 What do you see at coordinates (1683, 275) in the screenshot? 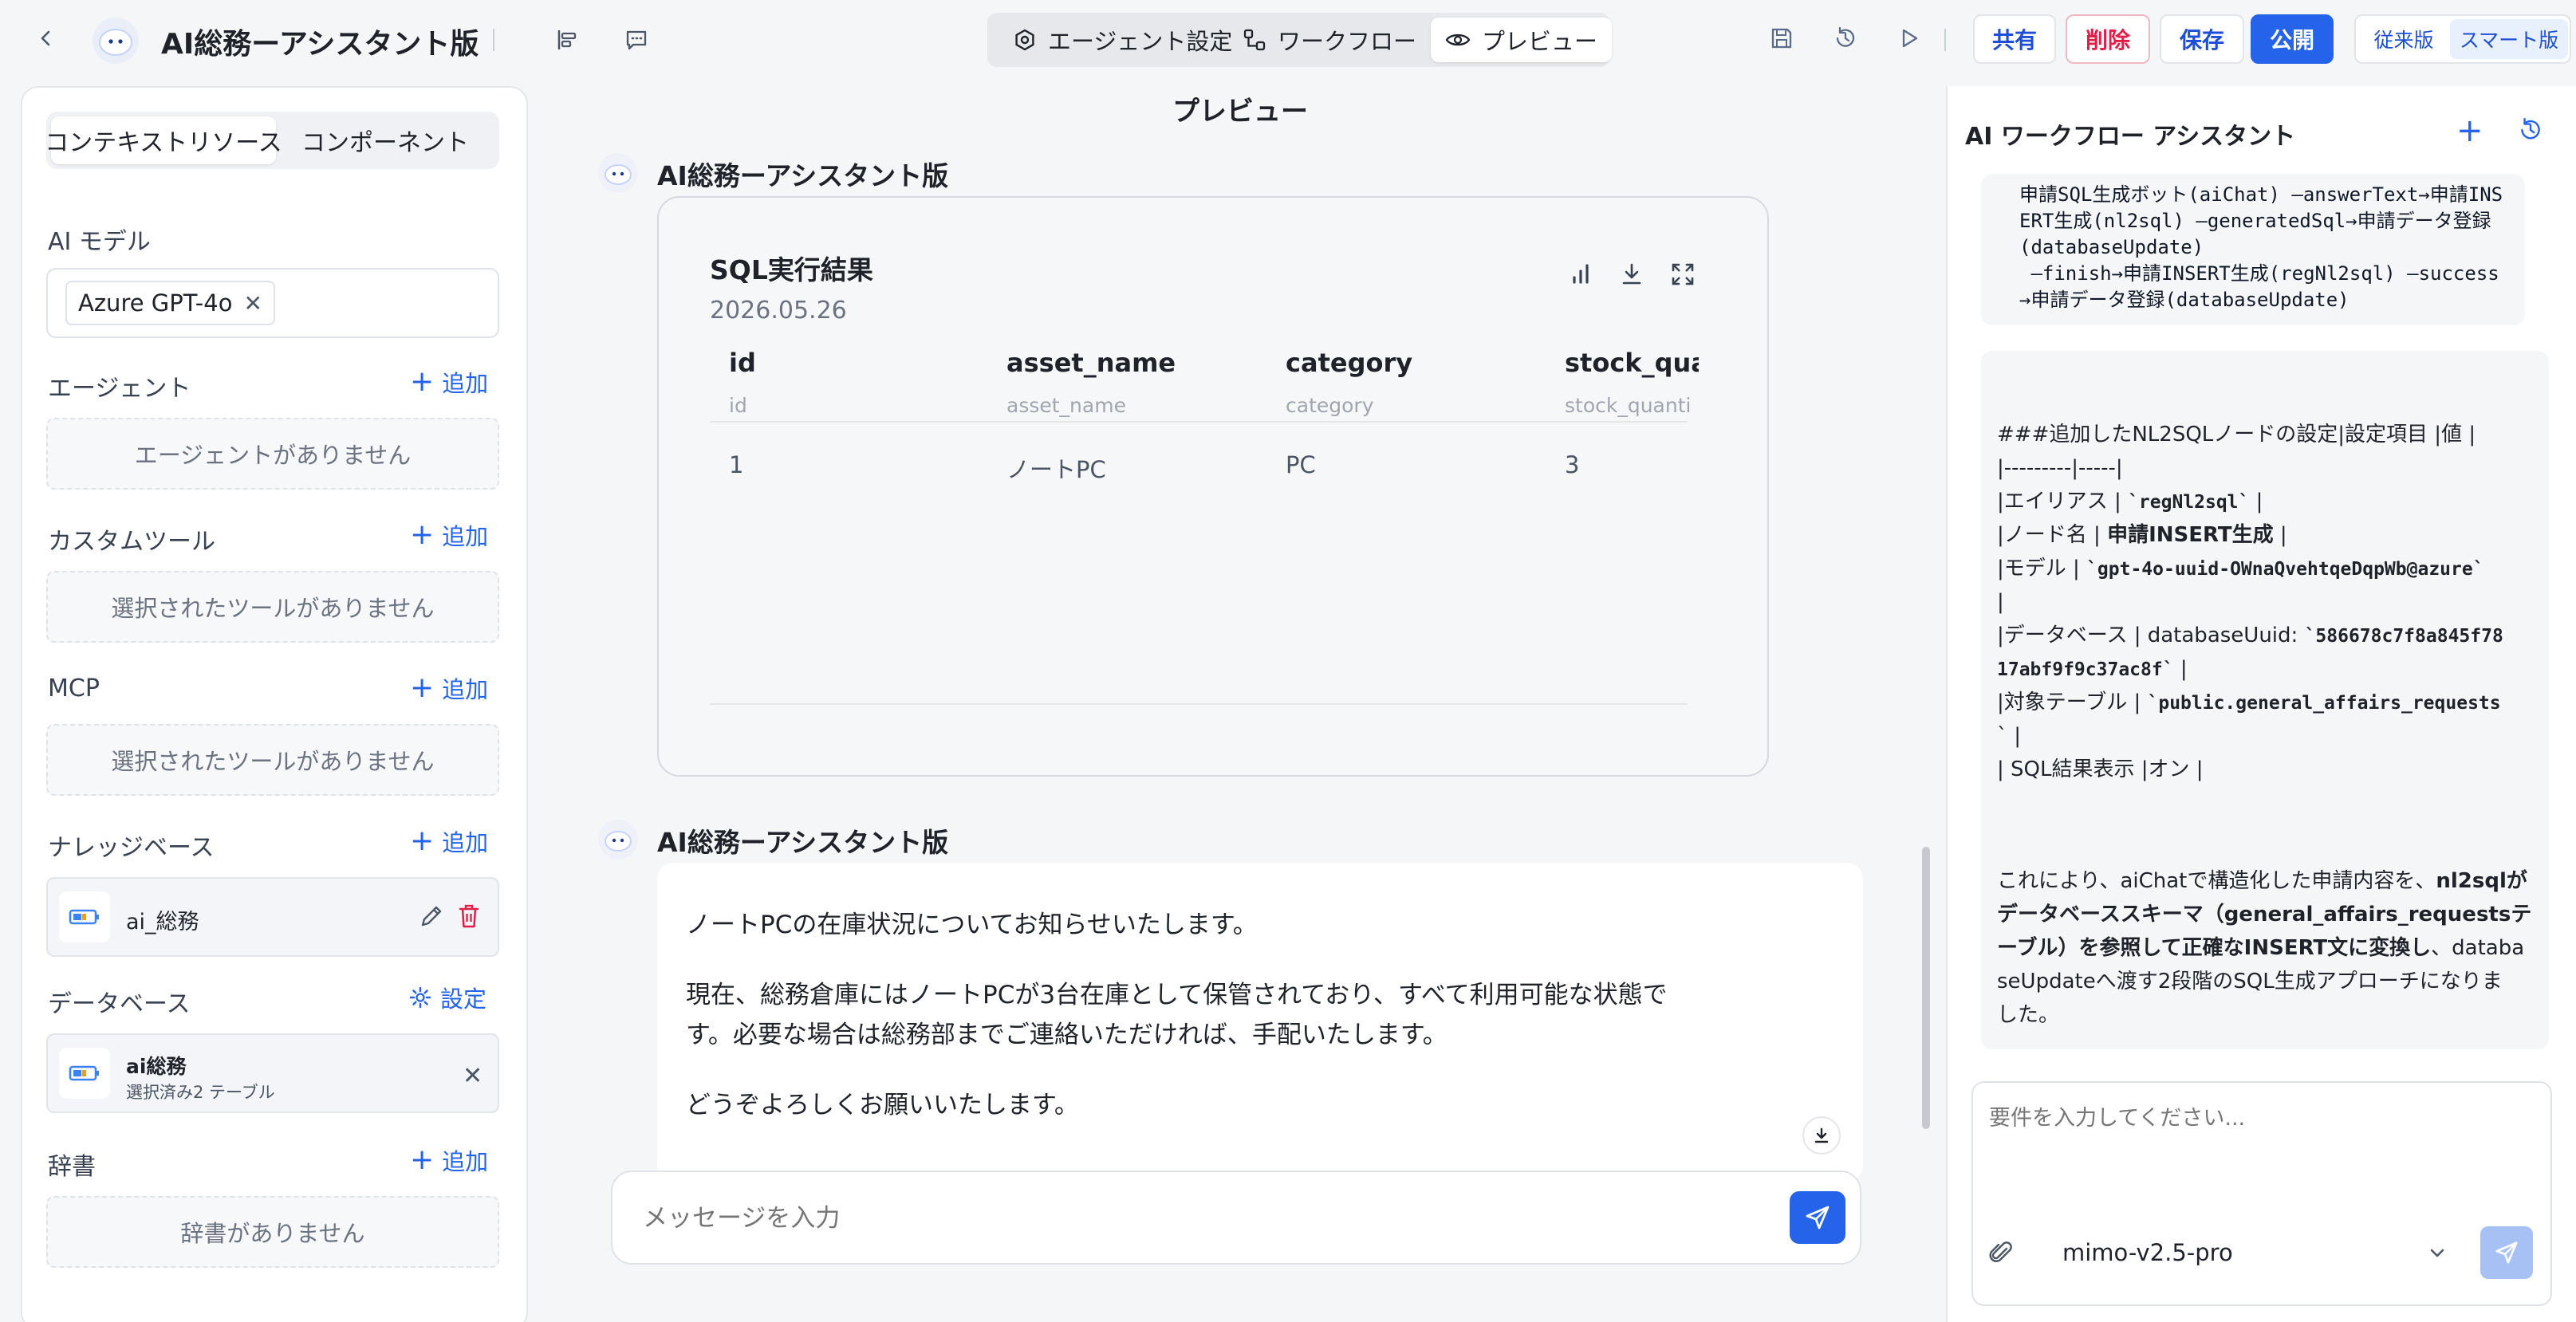
I see `fullscreen-icon` at bounding box center [1683, 275].